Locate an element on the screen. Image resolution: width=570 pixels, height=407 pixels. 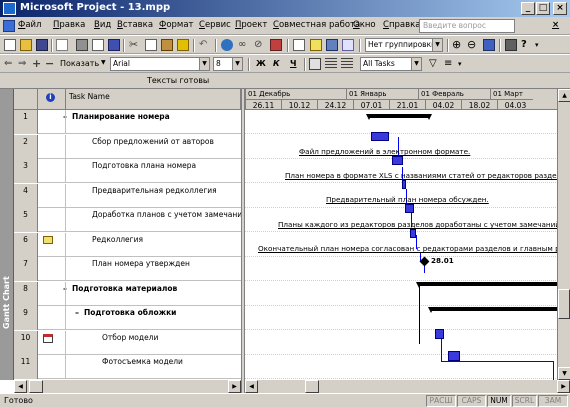
copy-picture-icon is located at coordinates (348, 45).